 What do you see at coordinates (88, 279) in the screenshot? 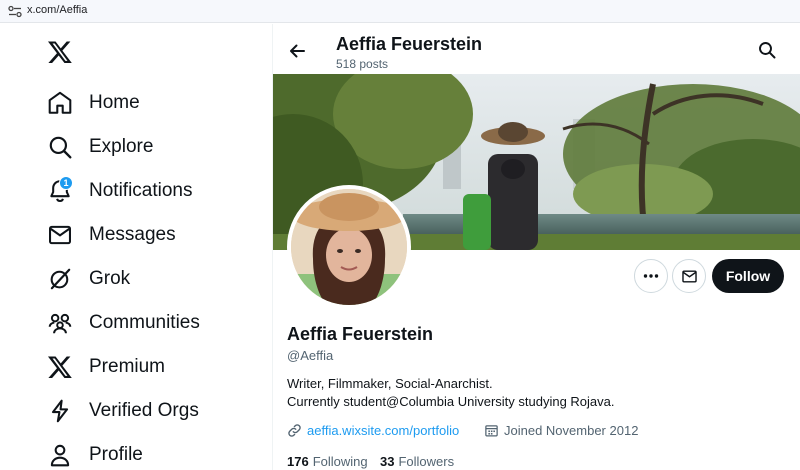
I see `nav-grok: Grok` at bounding box center [88, 279].